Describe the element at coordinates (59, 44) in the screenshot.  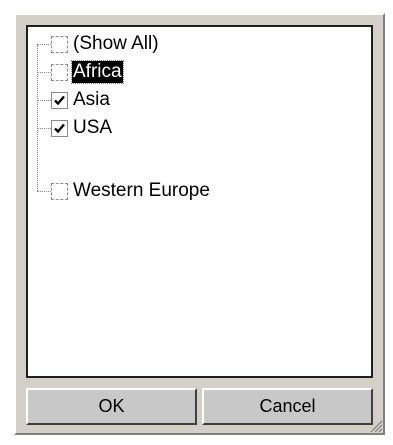
I see `checkbox-show-all` at that location.